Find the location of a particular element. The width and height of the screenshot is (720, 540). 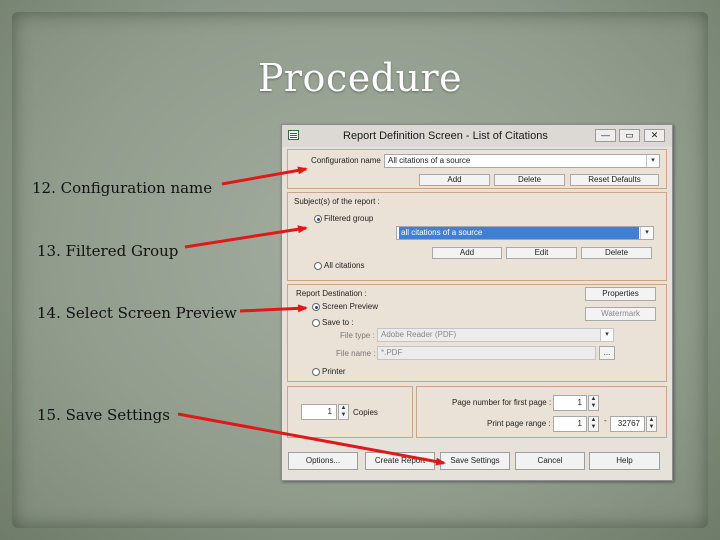

step-configuration-name: 12. Configuration name is located at coordinates (122, 188).